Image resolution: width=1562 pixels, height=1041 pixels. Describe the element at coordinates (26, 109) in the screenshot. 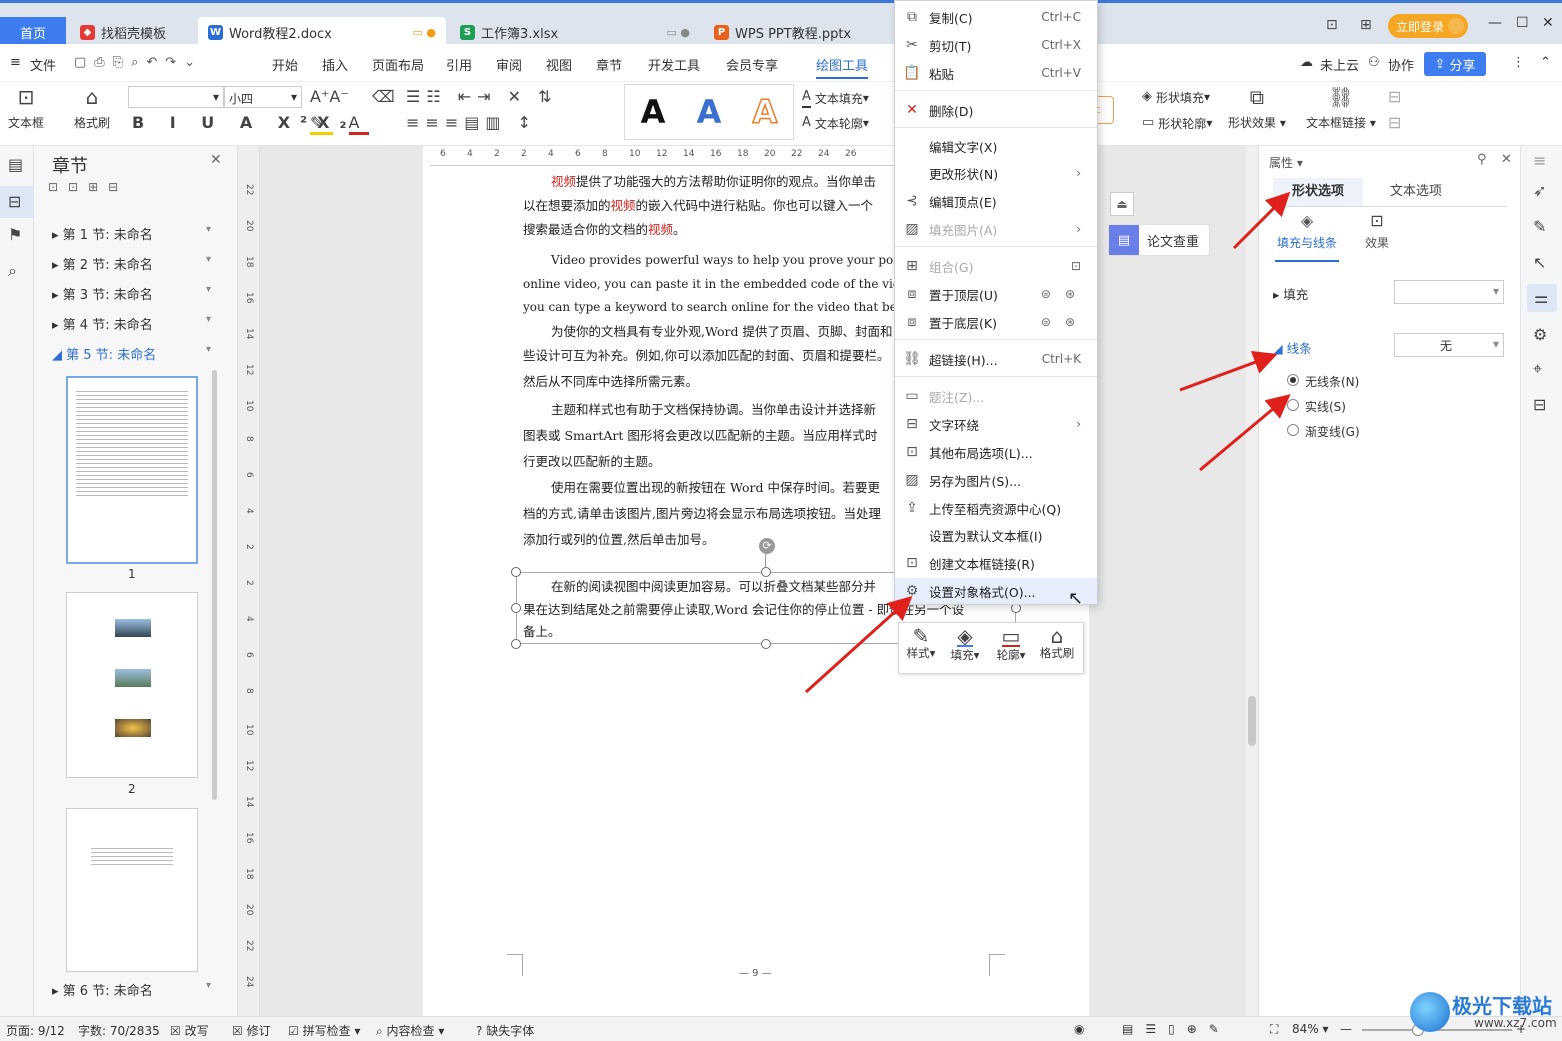

I see `textbox-button: ⊡ 文本框` at that location.